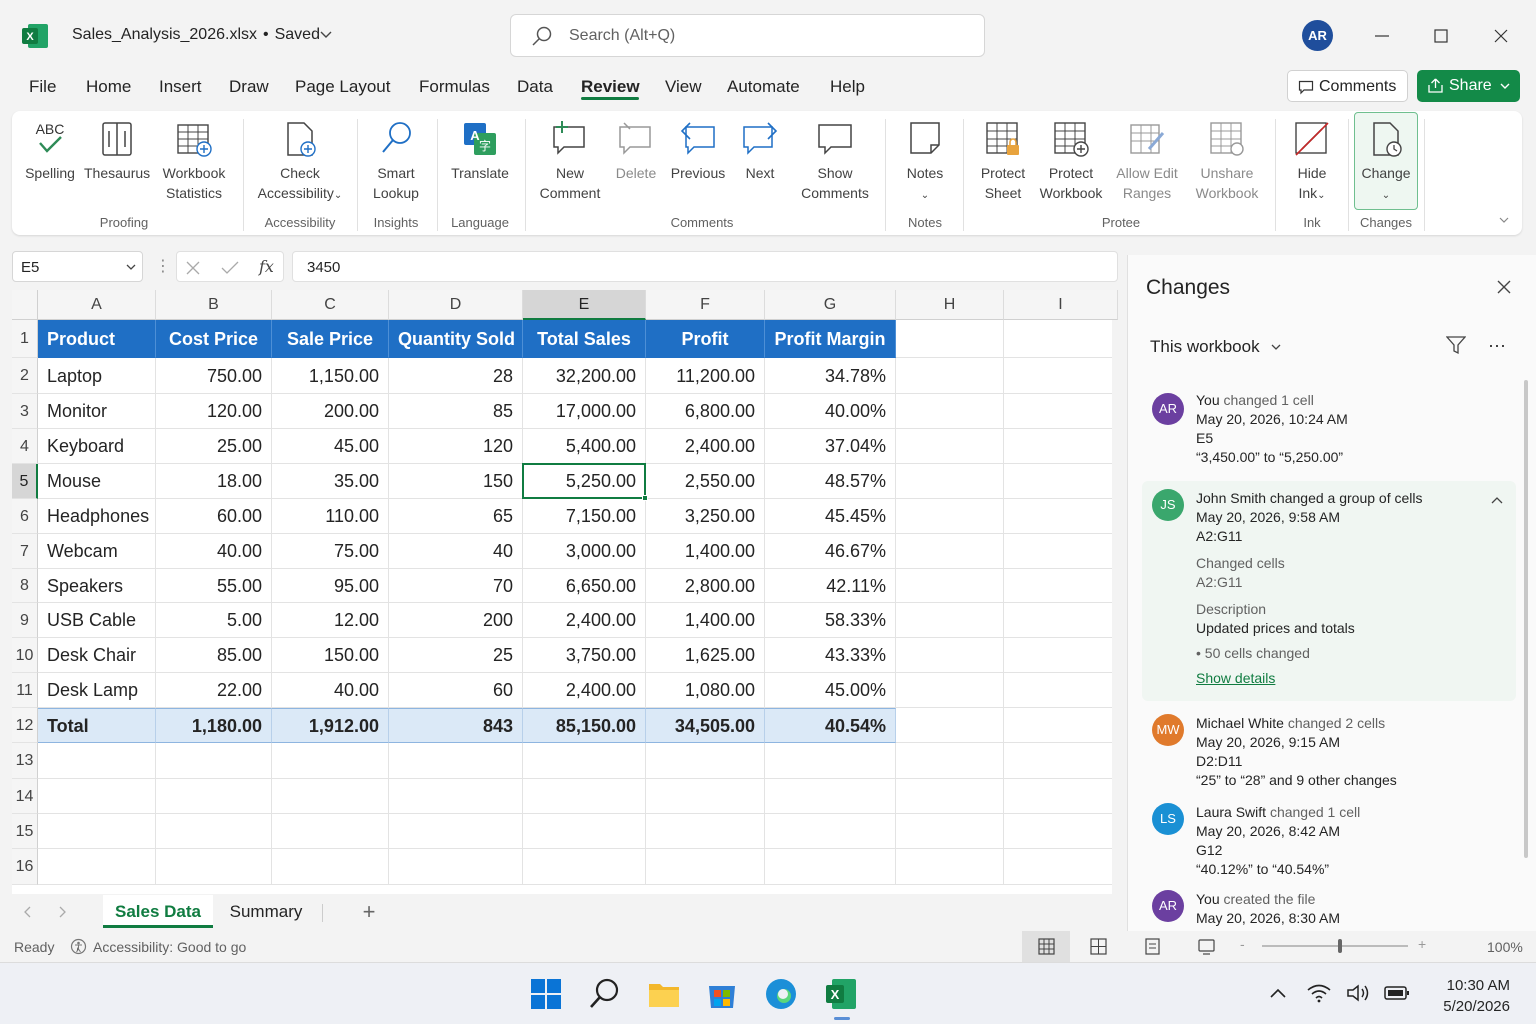 Image resolution: width=1536 pixels, height=1024 pixels. I want to click on edge-browser-icon, so click(781, 994).